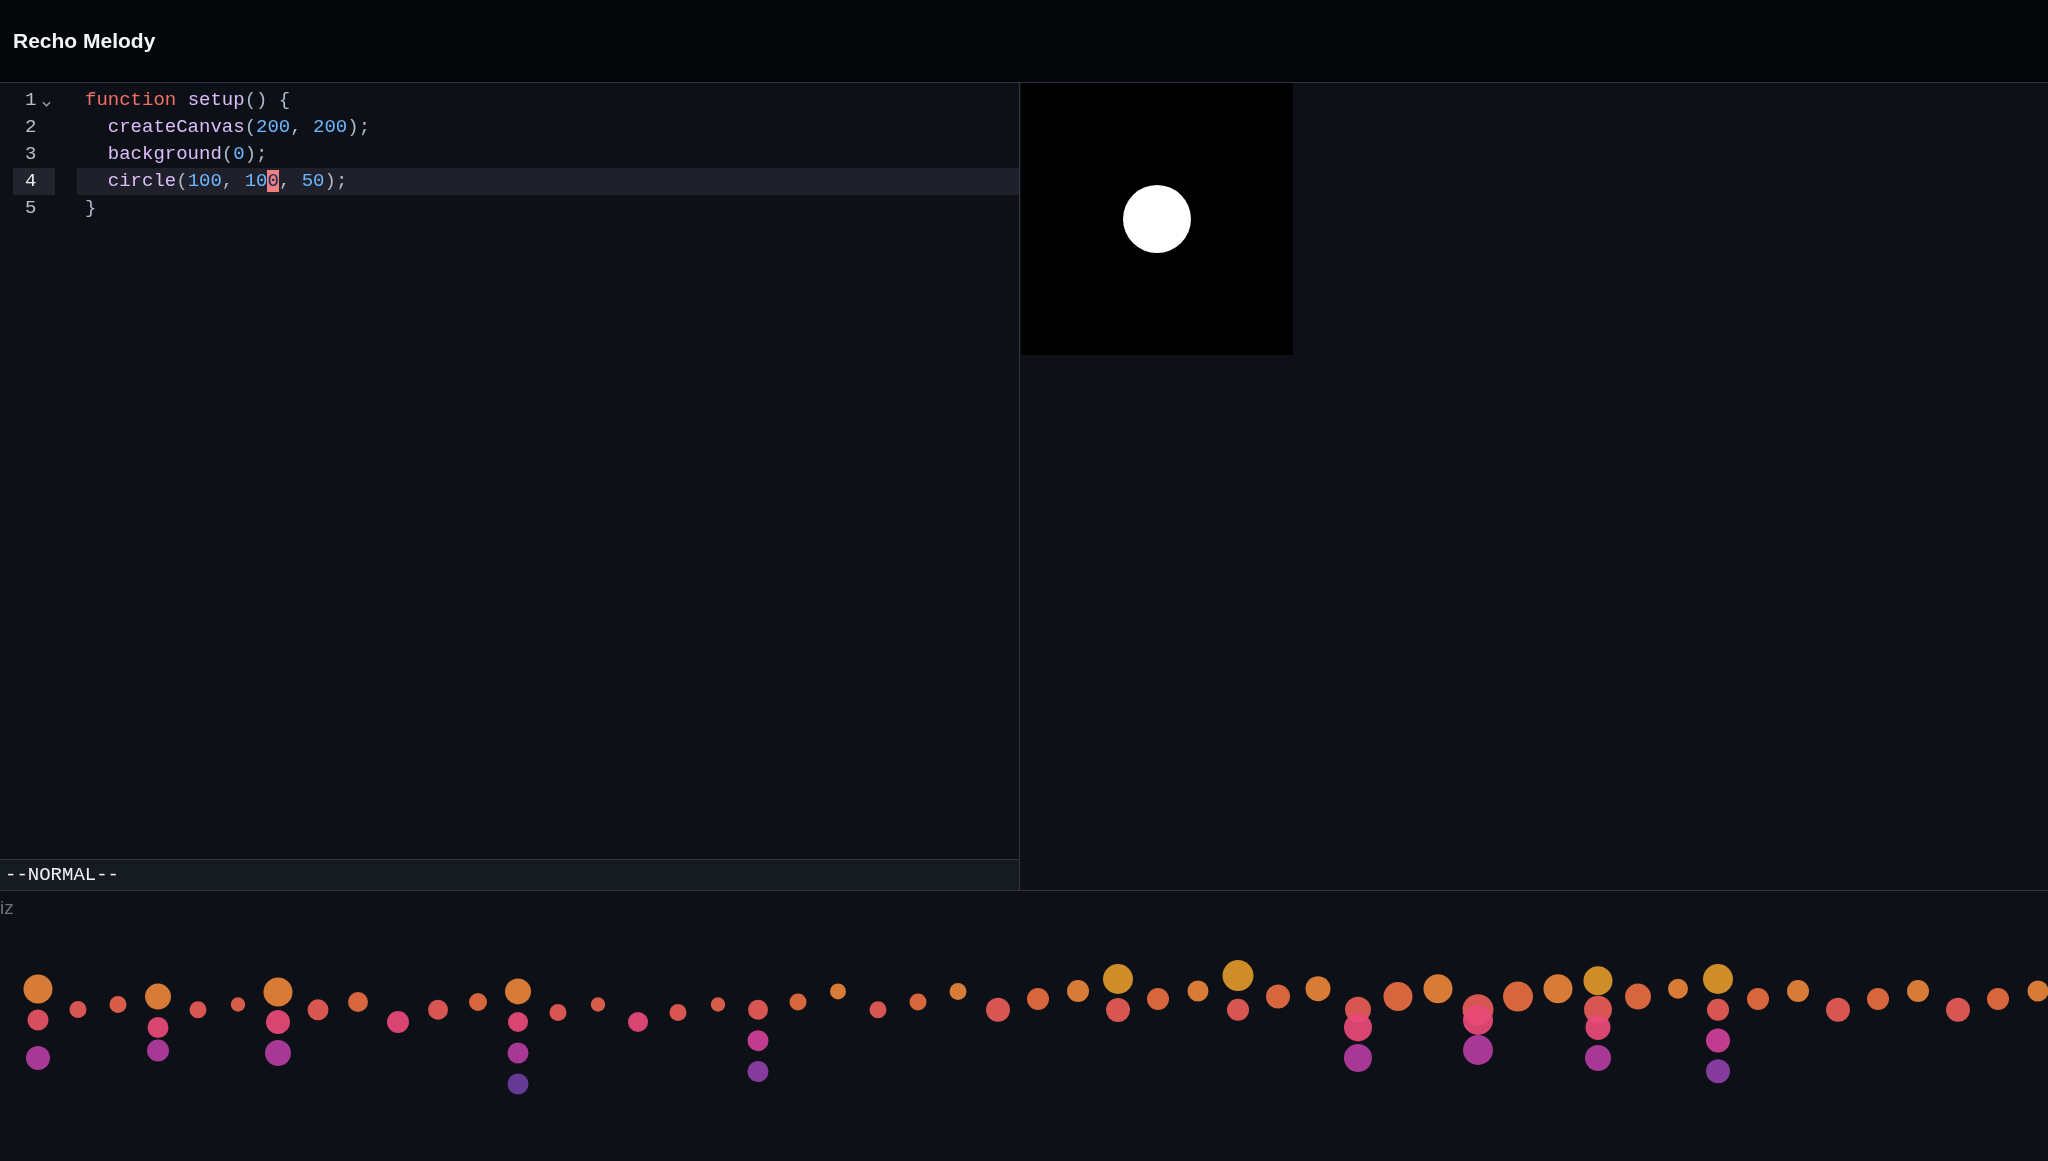 The image size is (2048, 1161). Describe the element at coordinates (31, 100) in the screenshot. I see `line-number: 1` at that location.